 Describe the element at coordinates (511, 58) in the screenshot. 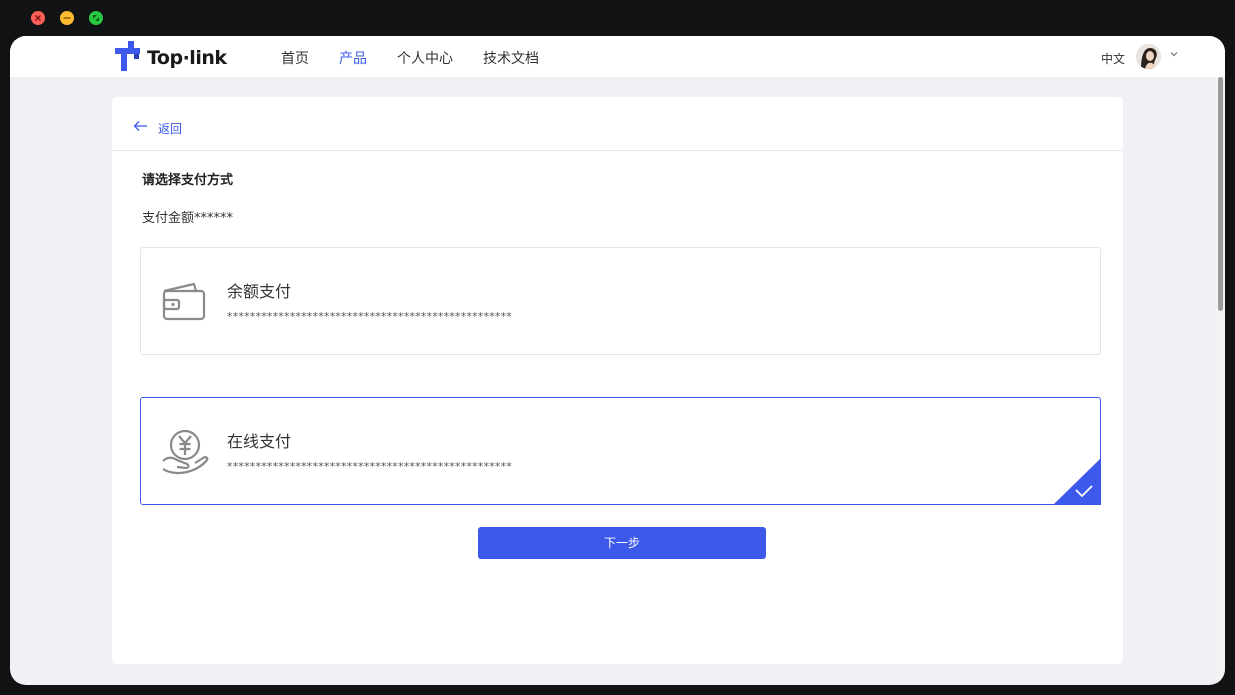

I see `nav-tech-docs: 技术文档` at that location.